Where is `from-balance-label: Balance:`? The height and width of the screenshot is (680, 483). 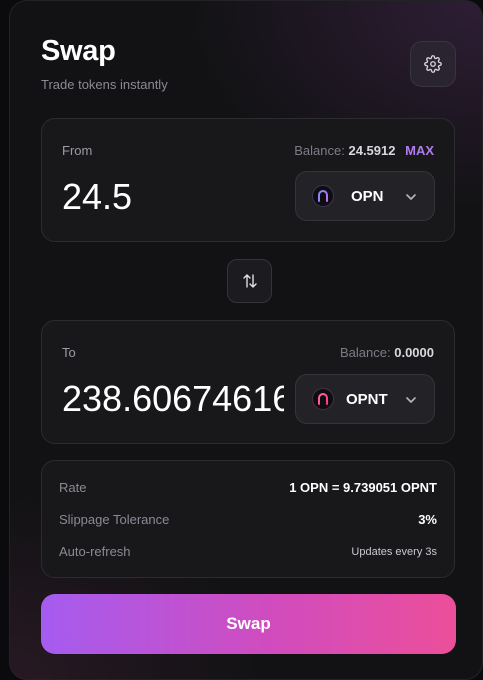 from-balance-label: Balance: is located at coordinates (319, 150).